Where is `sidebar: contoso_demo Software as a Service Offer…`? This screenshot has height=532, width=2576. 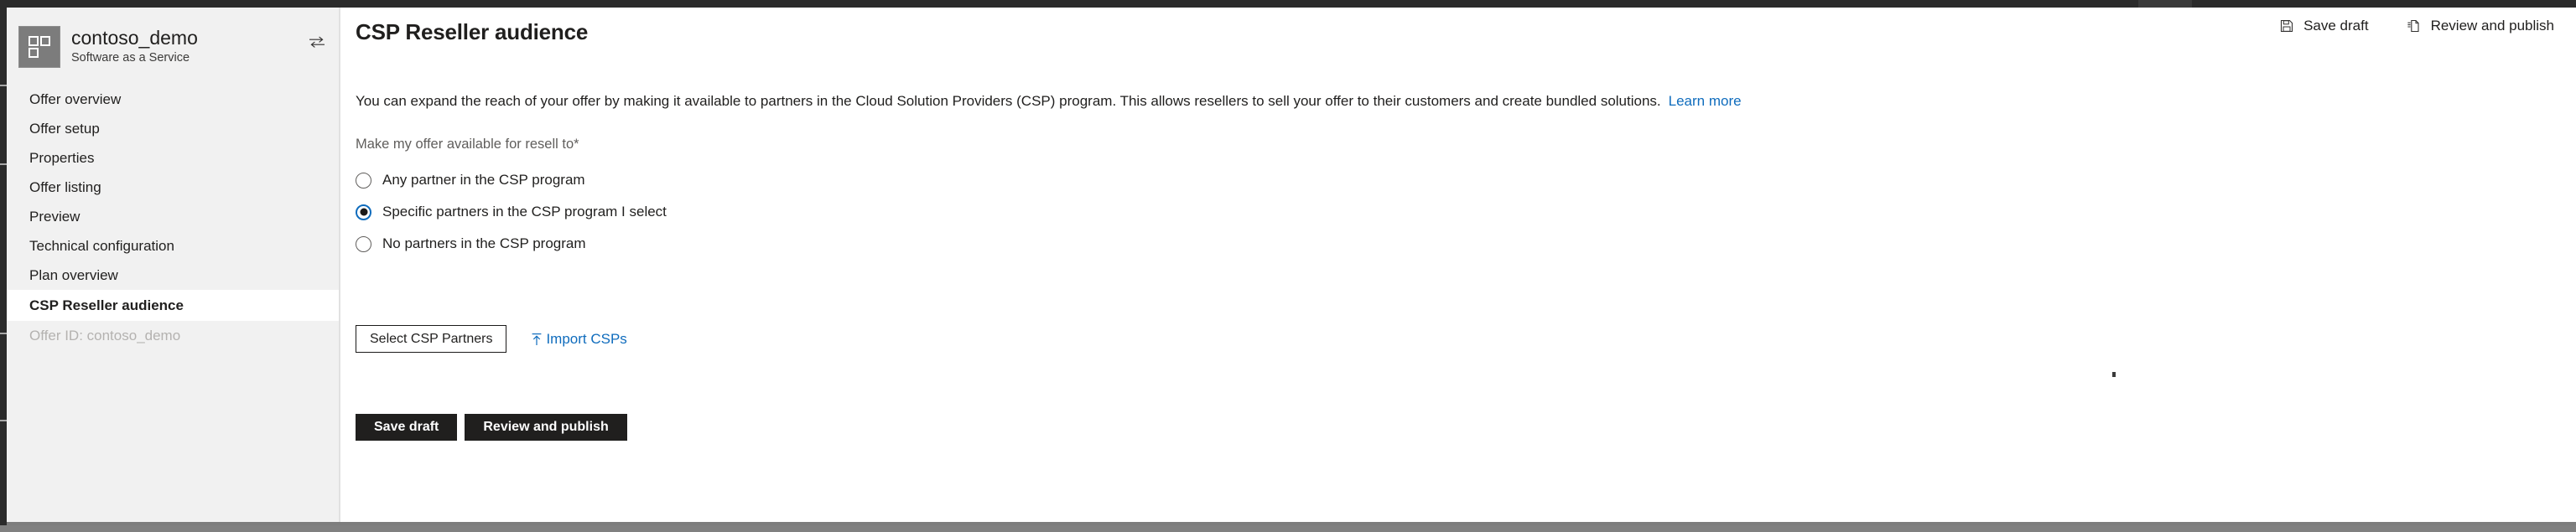
sidebar: contoso_demo Software as a Service Offer… is located at coordinates (173, 265).